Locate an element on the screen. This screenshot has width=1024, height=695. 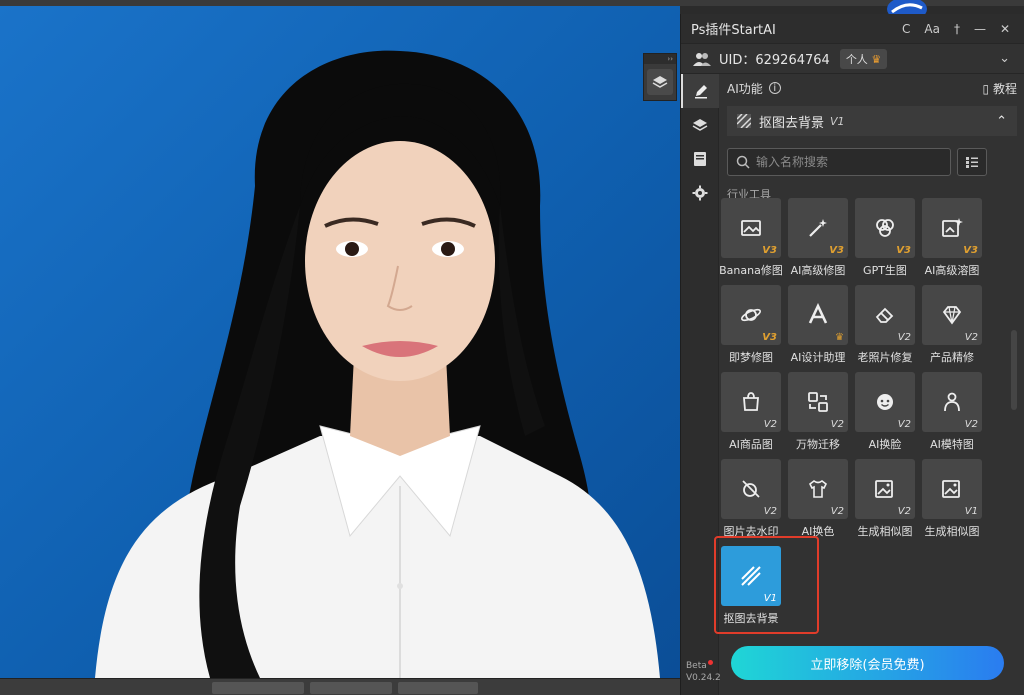
side-nav-layers is located at coordinates (700, 125).